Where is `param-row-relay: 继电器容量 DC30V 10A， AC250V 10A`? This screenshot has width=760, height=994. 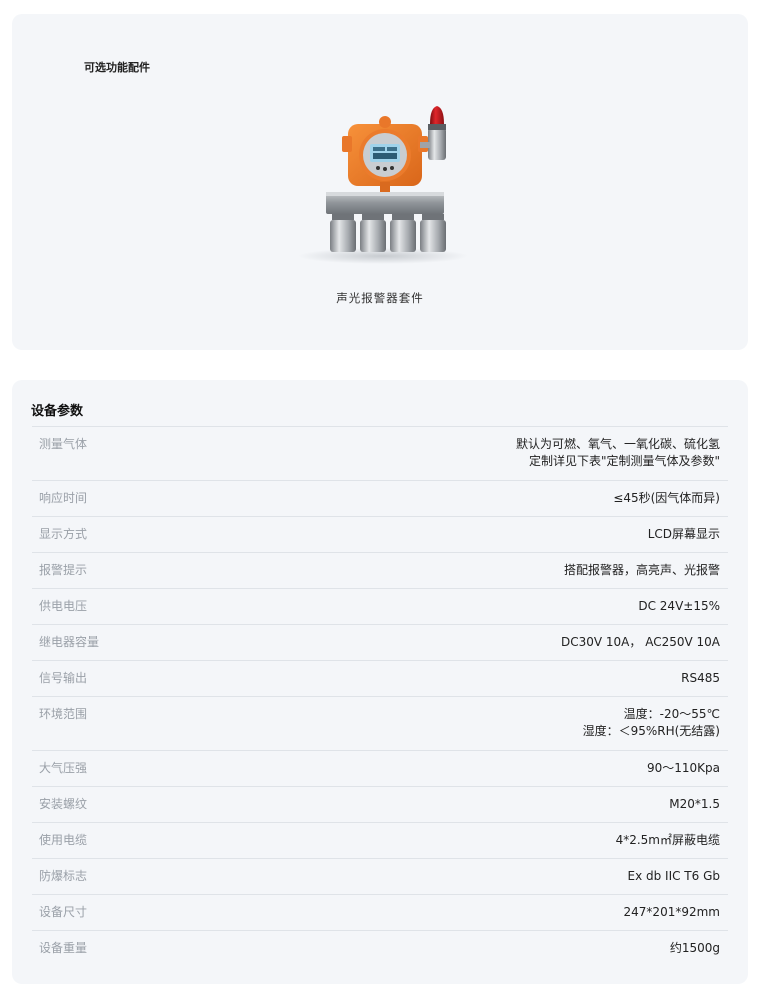 param-row-relay: 继电器容量 DC30V 10A， AC250V 10A is located at coordinates (380, 643).